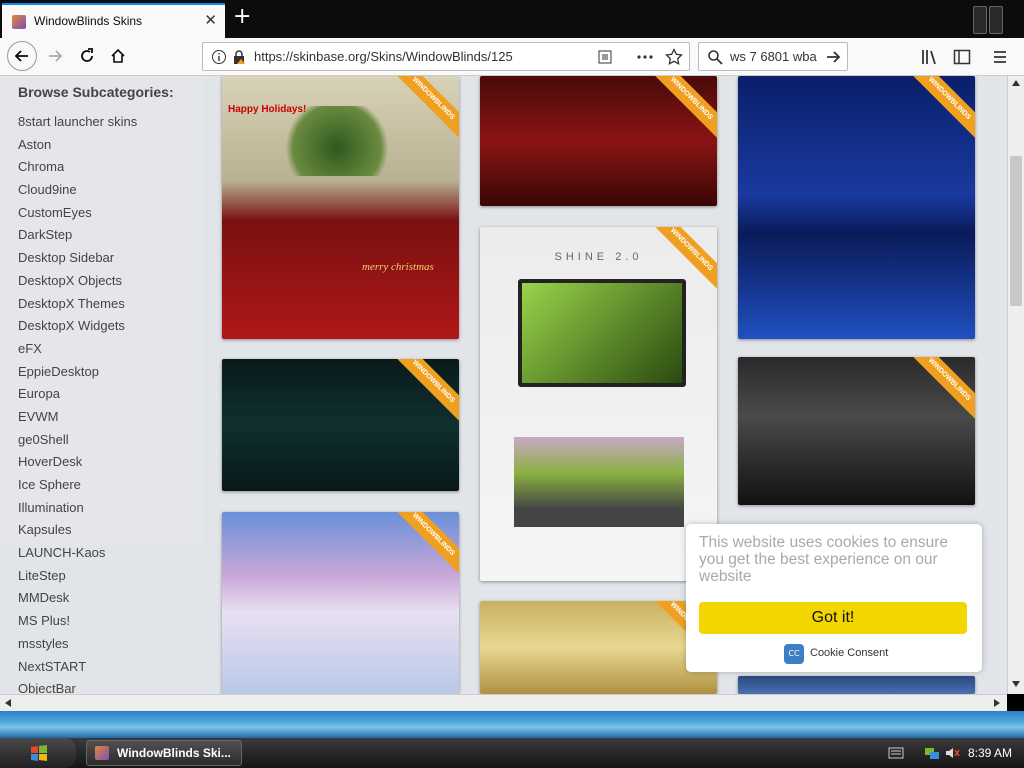 The image size is (1024, 768). What do you see at coordinates (77, 533) in the screenshot?
I see `sidebar-item: Kapsules` at bounding box center [77, 533].